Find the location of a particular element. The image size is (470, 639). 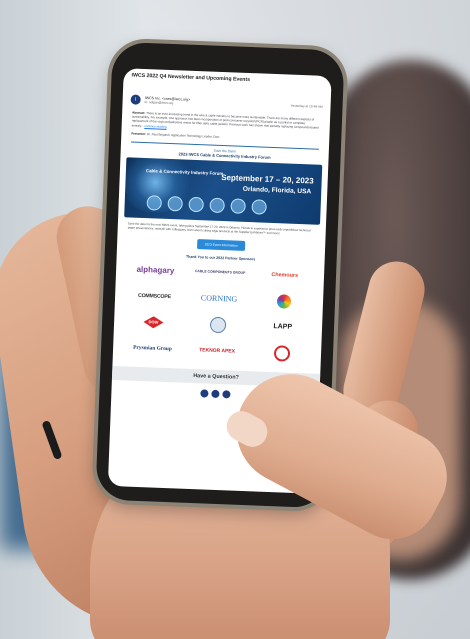

sponsor-chemours-logo: Chemours is located at coordinates (284, 275).